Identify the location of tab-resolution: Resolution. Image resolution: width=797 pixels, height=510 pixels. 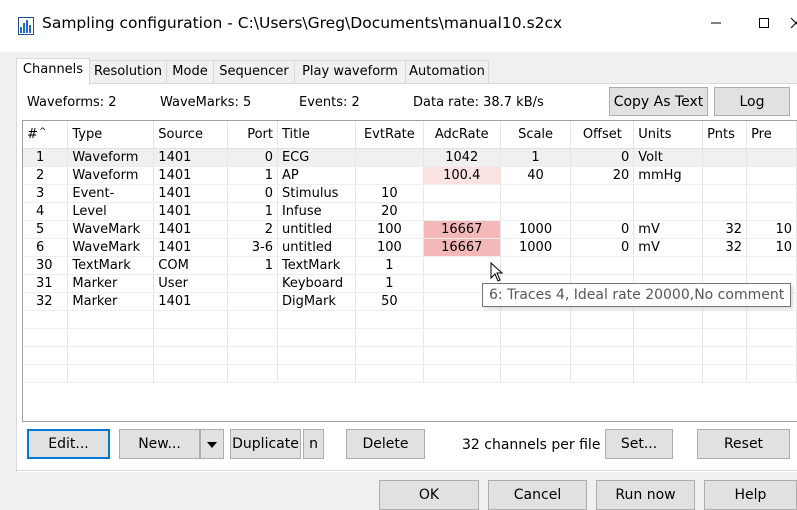
(128, 72).